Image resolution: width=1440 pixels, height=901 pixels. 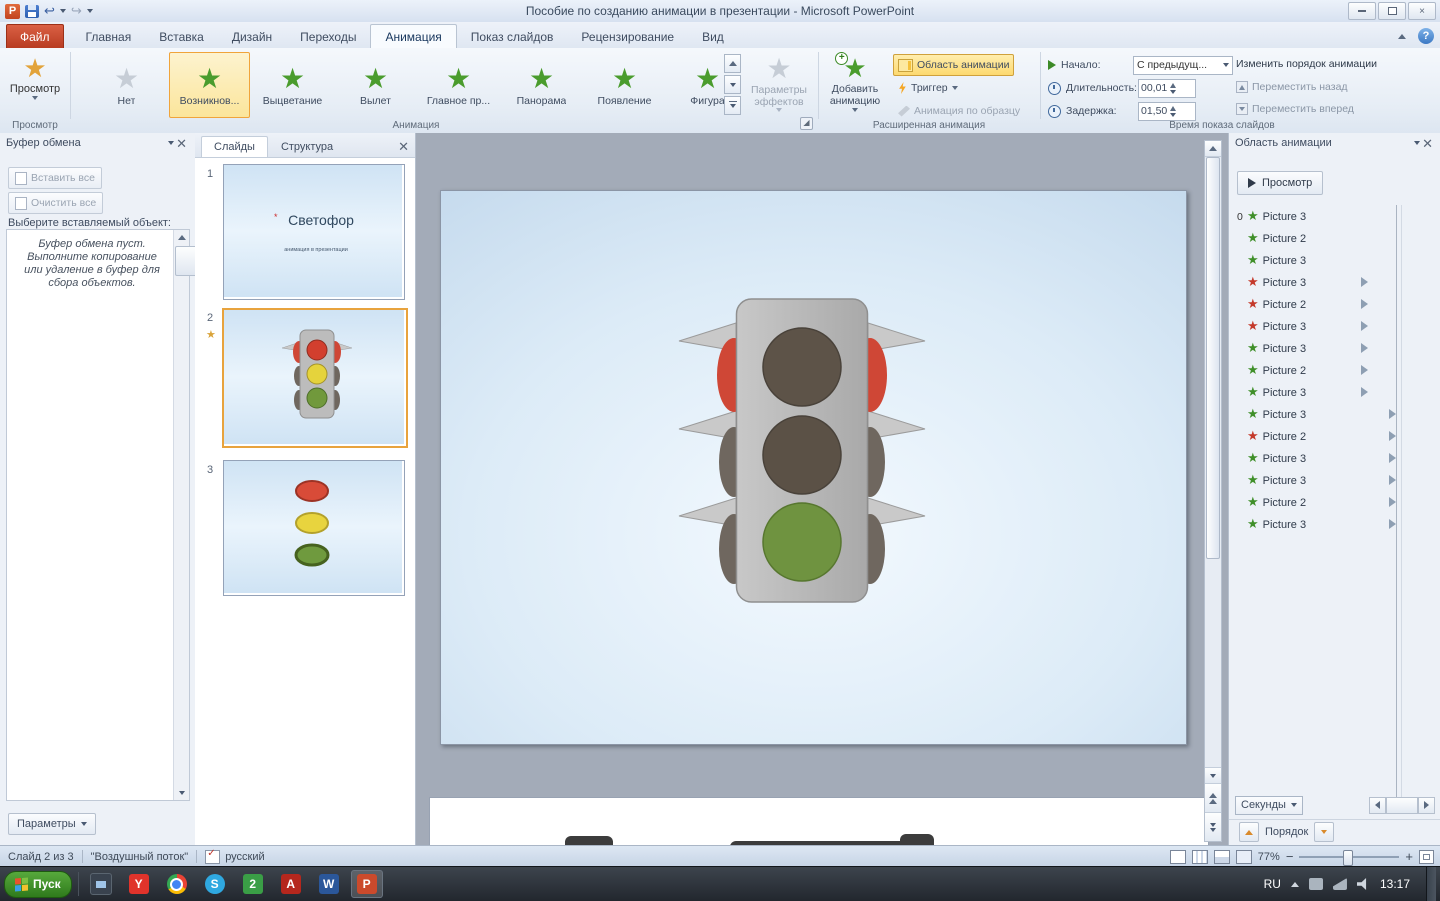 What do you see at coordinates (35, 36) in the screenshot?
I see `tab-file: Файл` at bounding box center [35, 36].